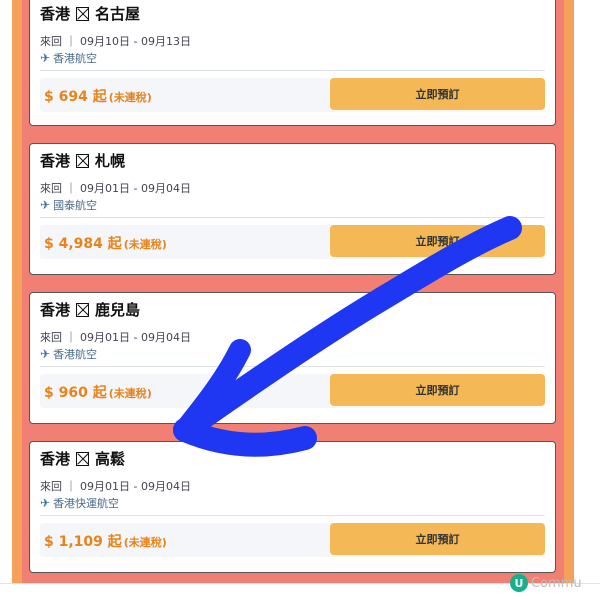 This screenshot has width=600, height=600. I want to click on route-title: 香港 名古屋, so click(90, 13).